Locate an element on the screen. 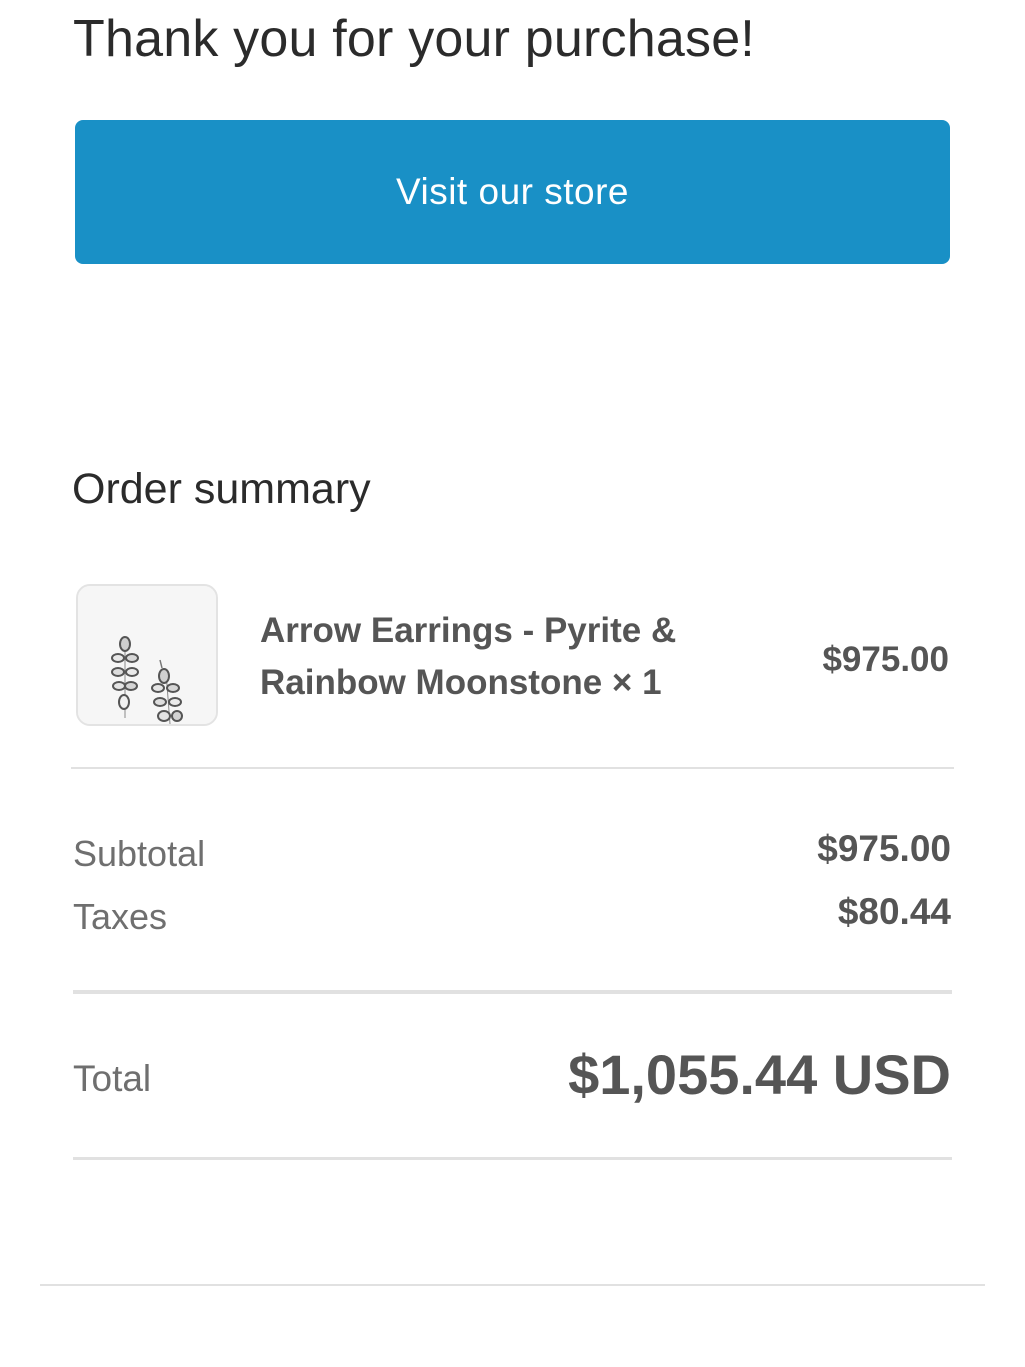 The height and width of the screenshot is (1367, 1025). taxes-label: Taxes is located at coordinates (120, 916).